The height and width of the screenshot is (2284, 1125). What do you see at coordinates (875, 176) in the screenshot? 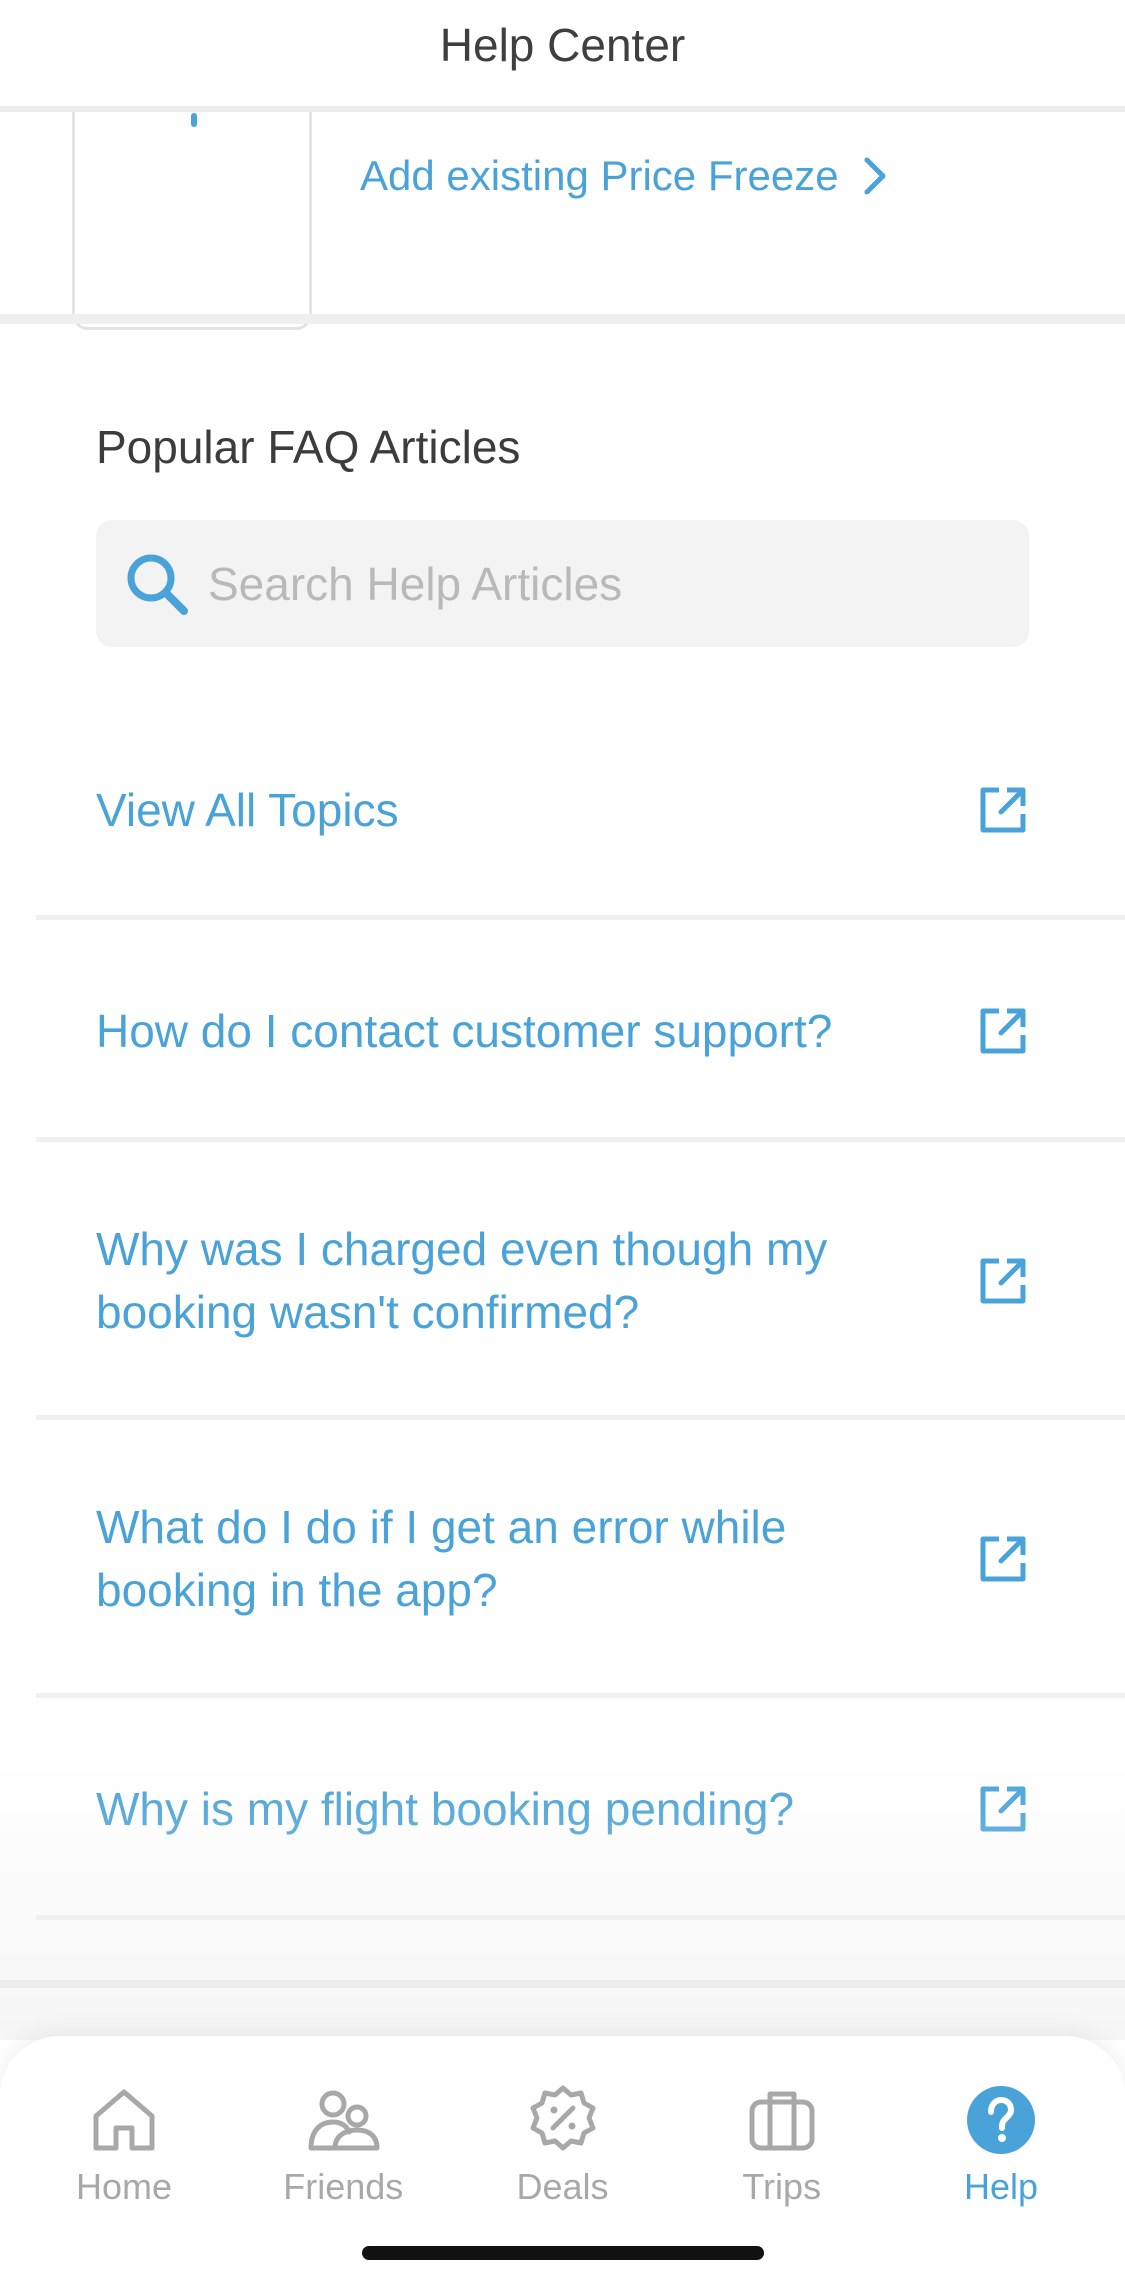
I see `chevron-right-icon` at bounding box center [875, 176].